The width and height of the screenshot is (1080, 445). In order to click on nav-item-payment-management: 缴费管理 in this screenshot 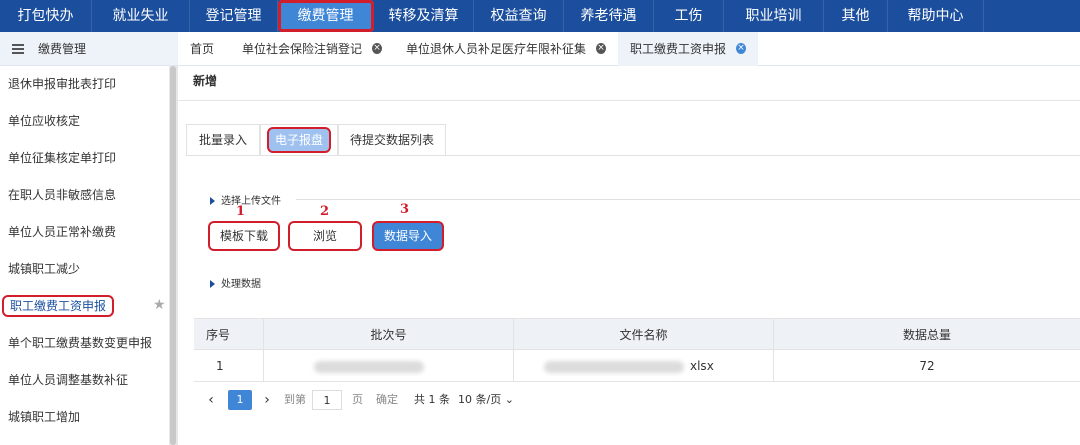, I will do `click(326, 16)`.